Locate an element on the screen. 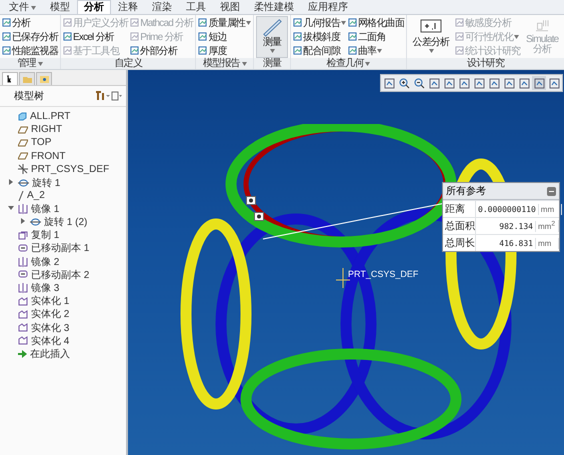 The width and height of the screenshot is (564, 455). measure-label: 总面积 is located at coordinates (459, 226).